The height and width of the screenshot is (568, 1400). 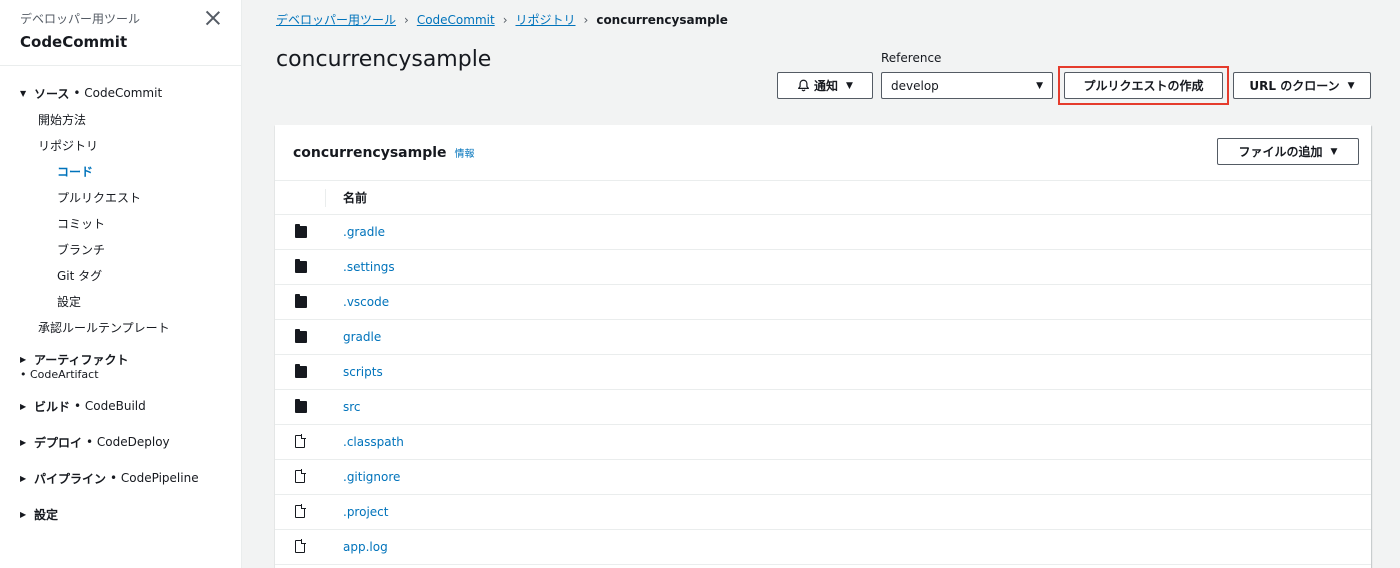 What do you see at coordinates (546, 19) in the screenshot?
I see `breadcrumb-repositories: リポジトリ` at bounding box center [546, 19].